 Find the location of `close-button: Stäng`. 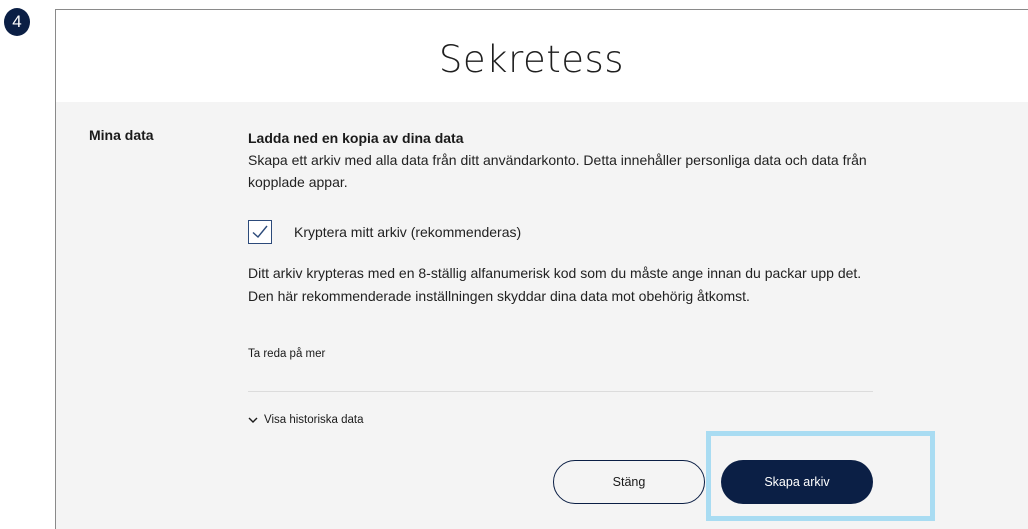

close-button: Stäng is located at coordinates (629, 482).